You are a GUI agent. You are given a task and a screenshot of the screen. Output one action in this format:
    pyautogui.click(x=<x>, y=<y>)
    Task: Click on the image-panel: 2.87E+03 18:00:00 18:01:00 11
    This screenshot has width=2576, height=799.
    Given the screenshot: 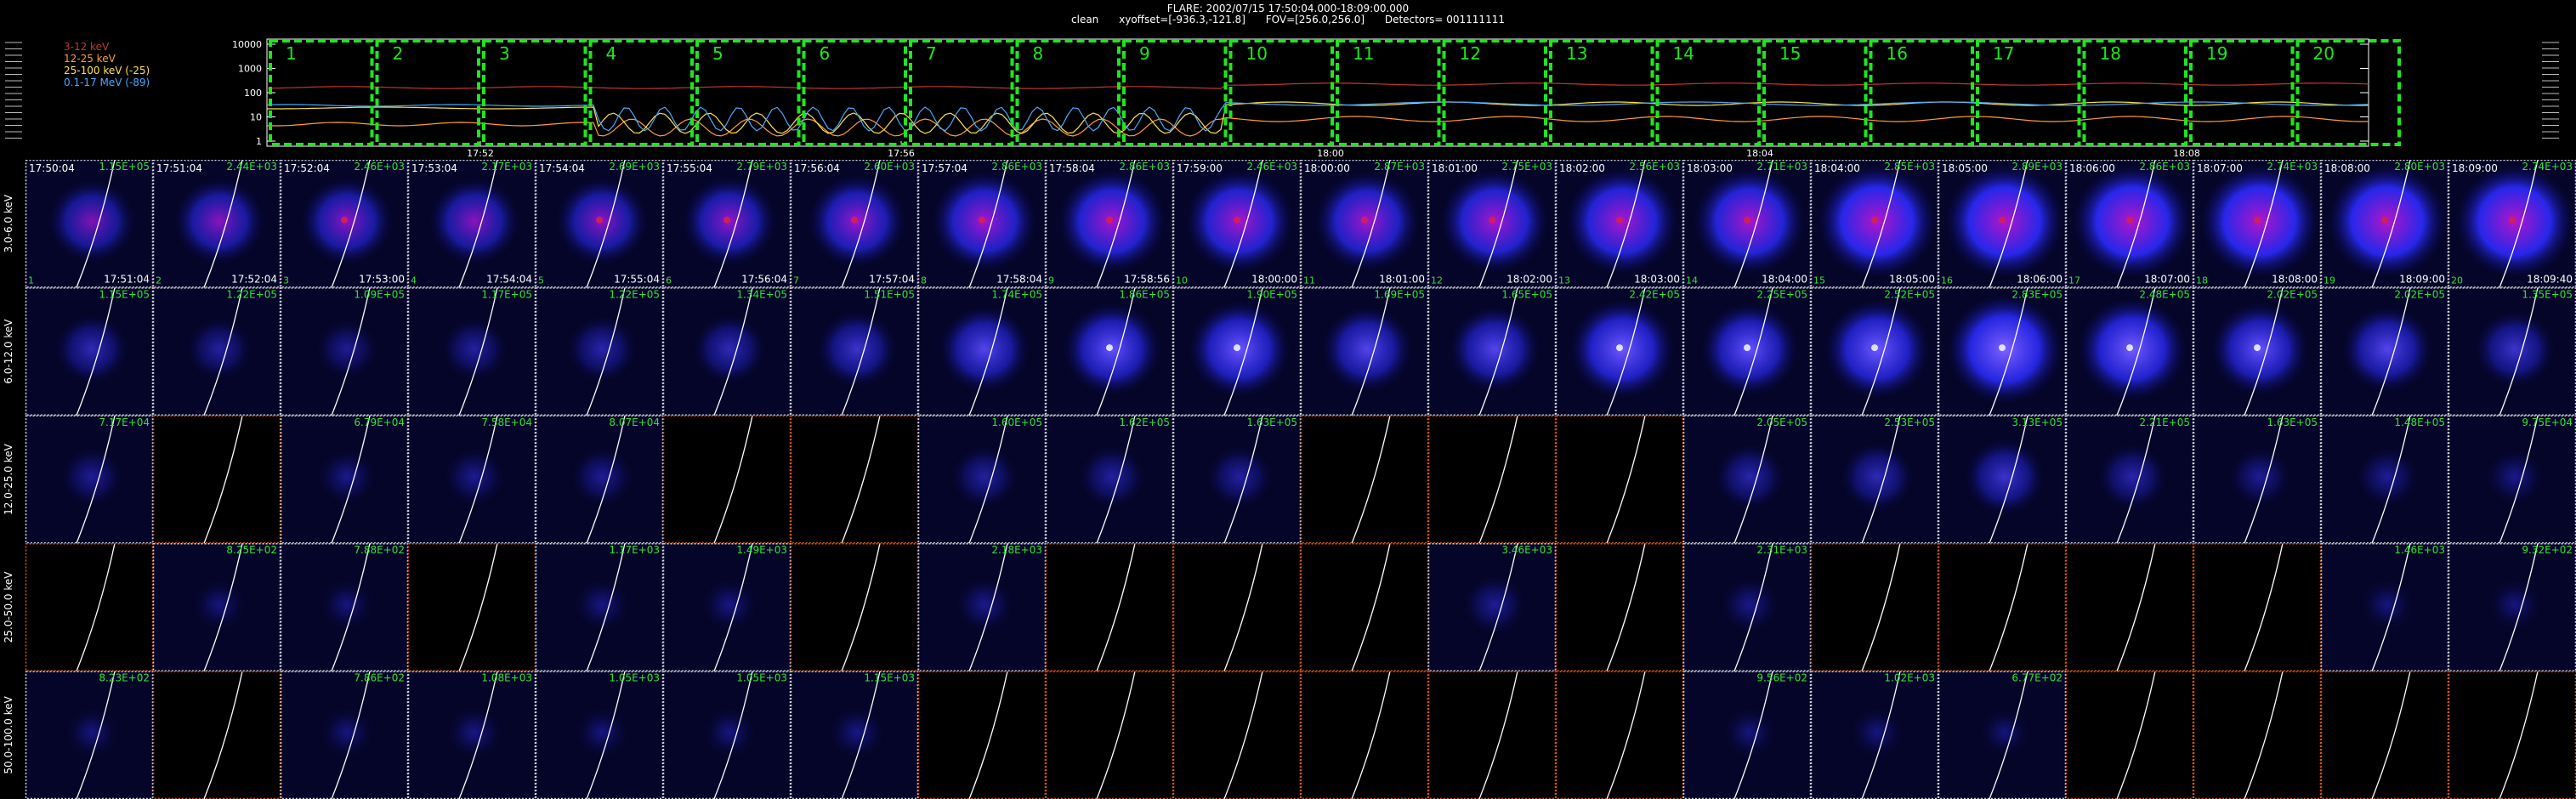 What is the action you would take?
    pyautogui.click(x=1364, y=224)
    